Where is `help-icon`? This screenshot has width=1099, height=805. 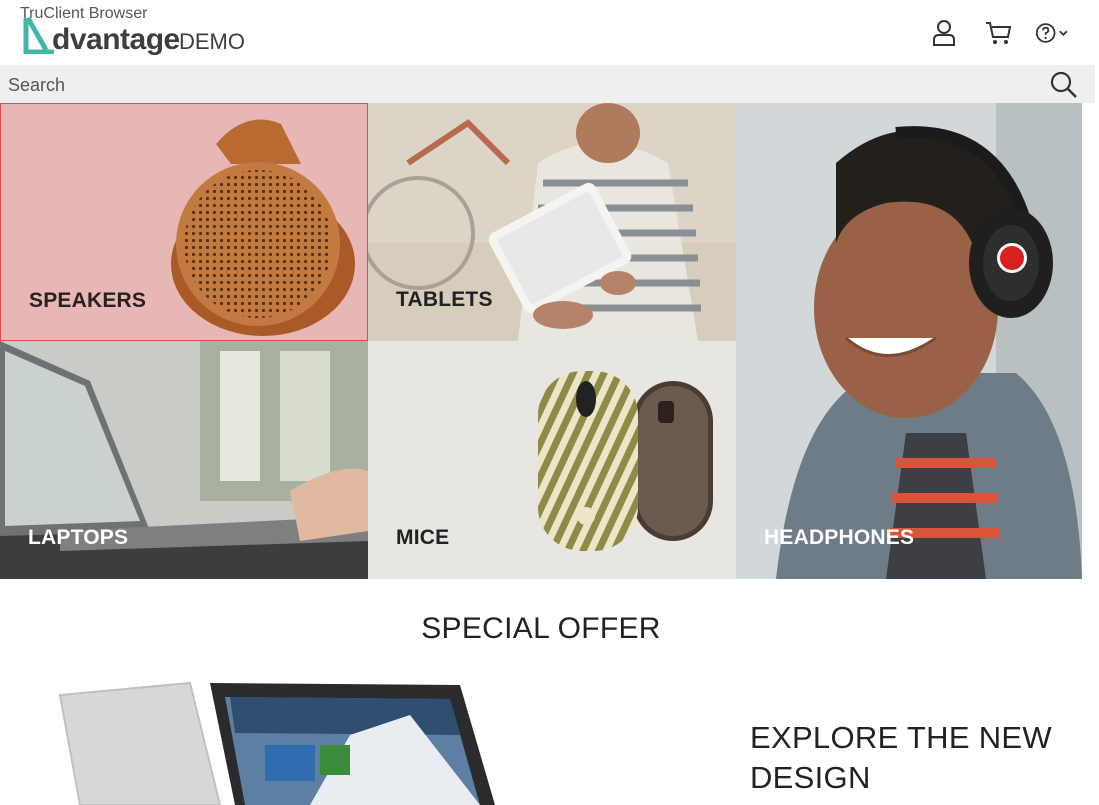 help-icon is located at coordinates (1045, 33).